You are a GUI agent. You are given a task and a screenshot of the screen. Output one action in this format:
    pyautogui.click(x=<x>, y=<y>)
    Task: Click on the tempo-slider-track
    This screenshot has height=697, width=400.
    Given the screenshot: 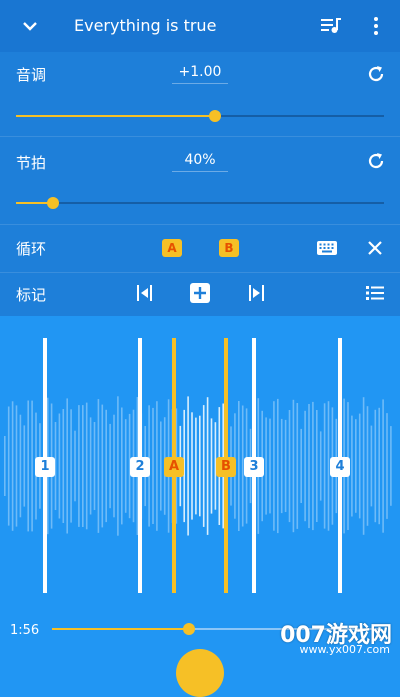 What is the action you would take?
    pyautogui.click(x=200, y=203)
    